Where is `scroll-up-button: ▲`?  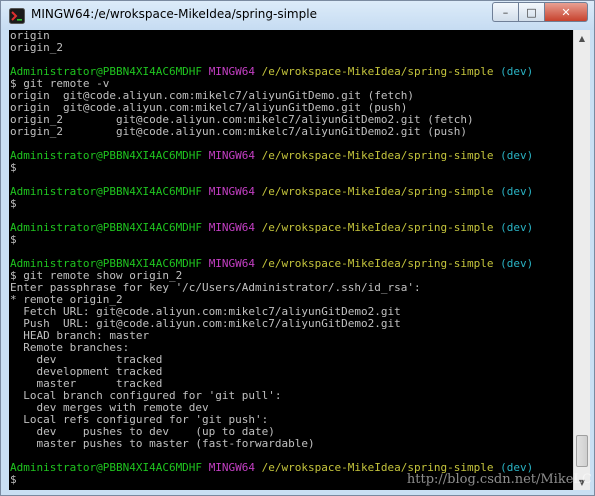 scroll-up-button: ▲ is located at coordinates (582, 38).